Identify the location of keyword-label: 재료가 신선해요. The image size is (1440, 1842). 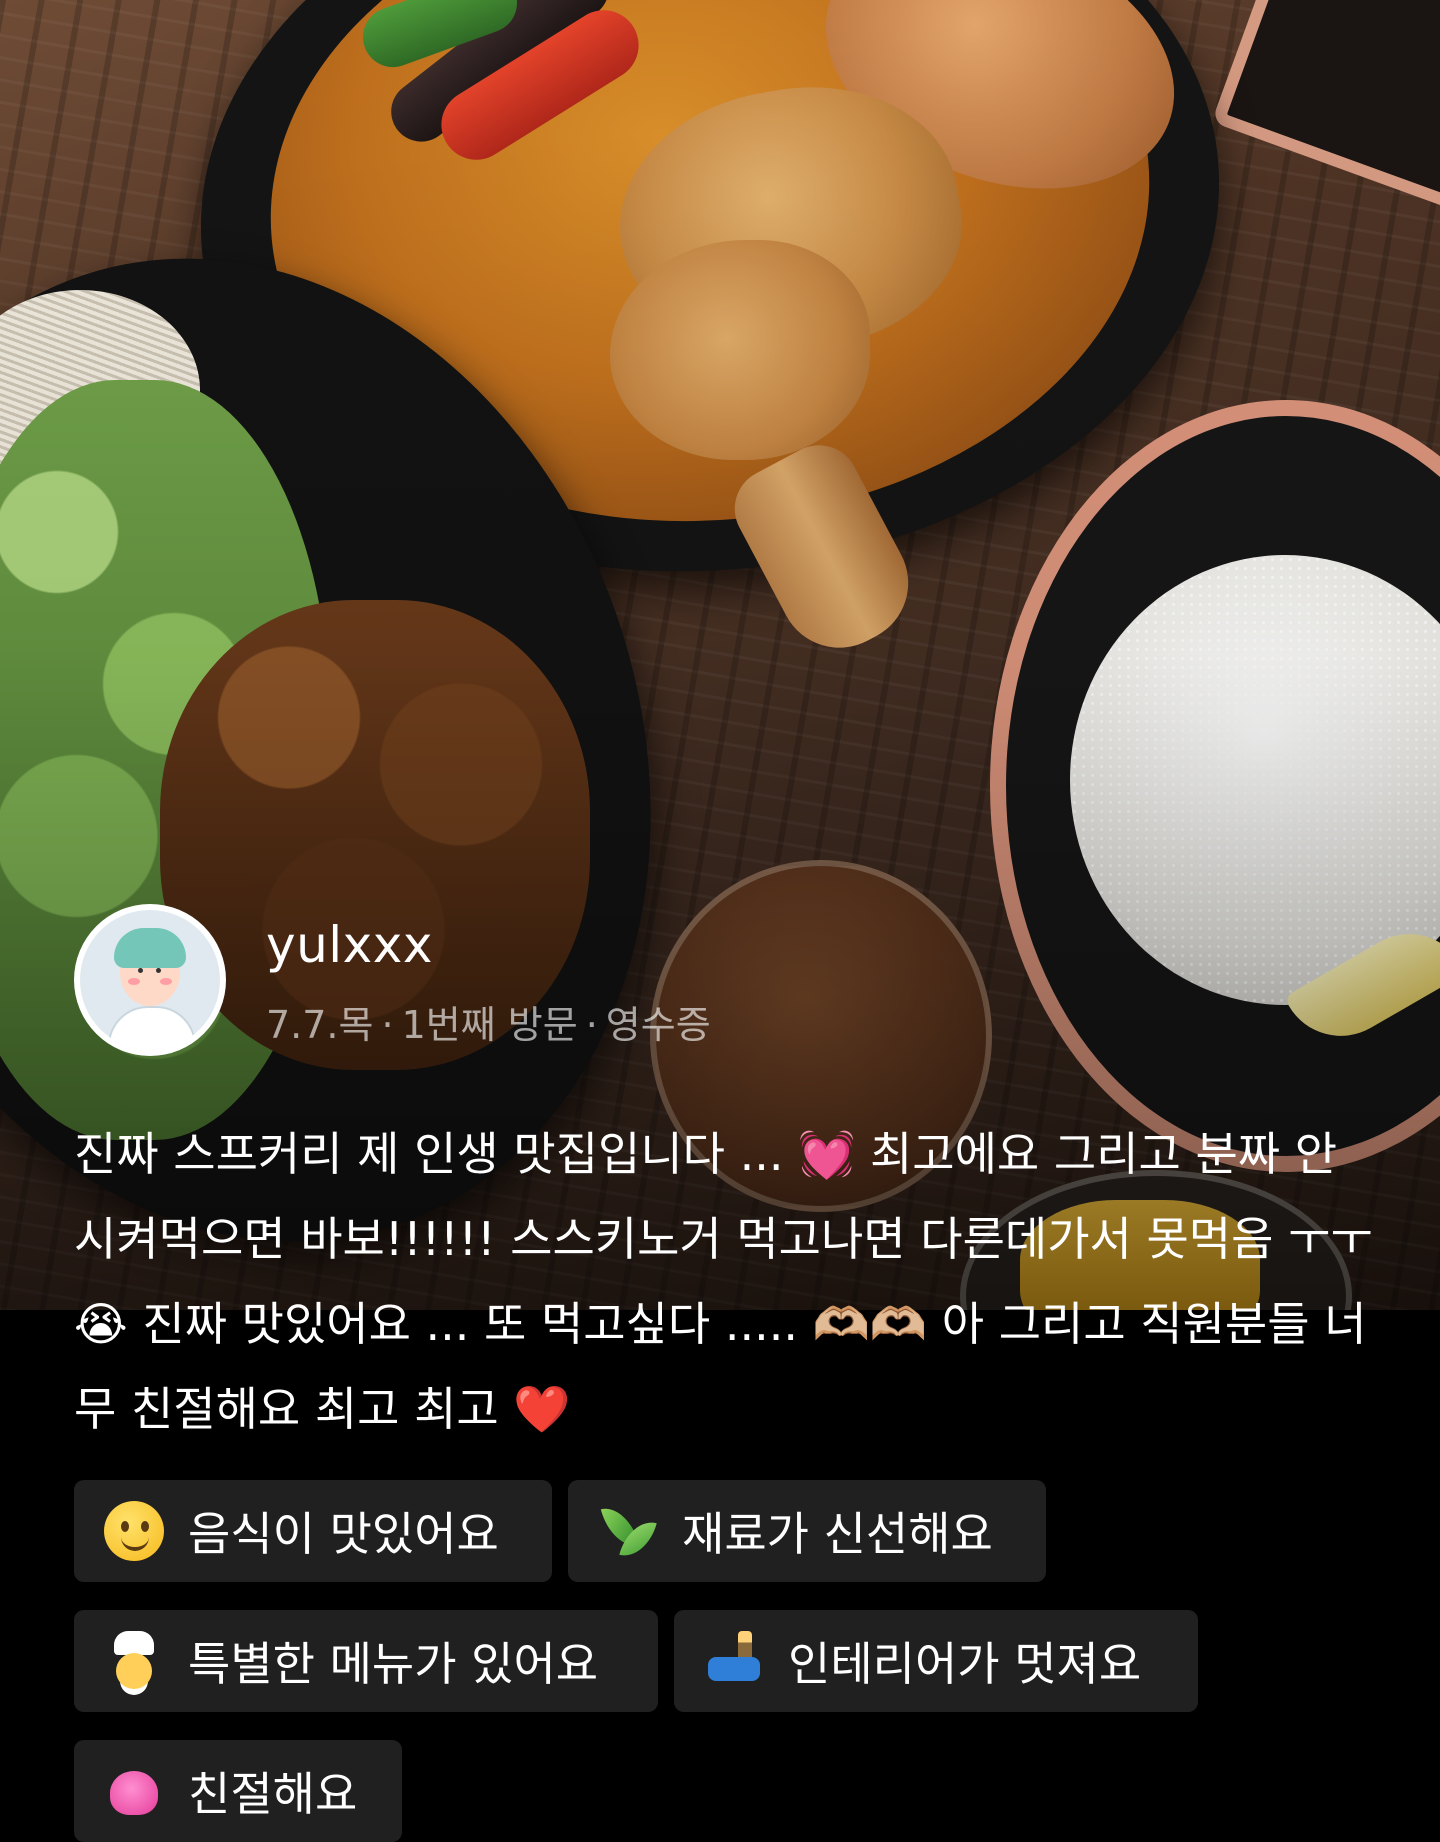
(837, 1534).